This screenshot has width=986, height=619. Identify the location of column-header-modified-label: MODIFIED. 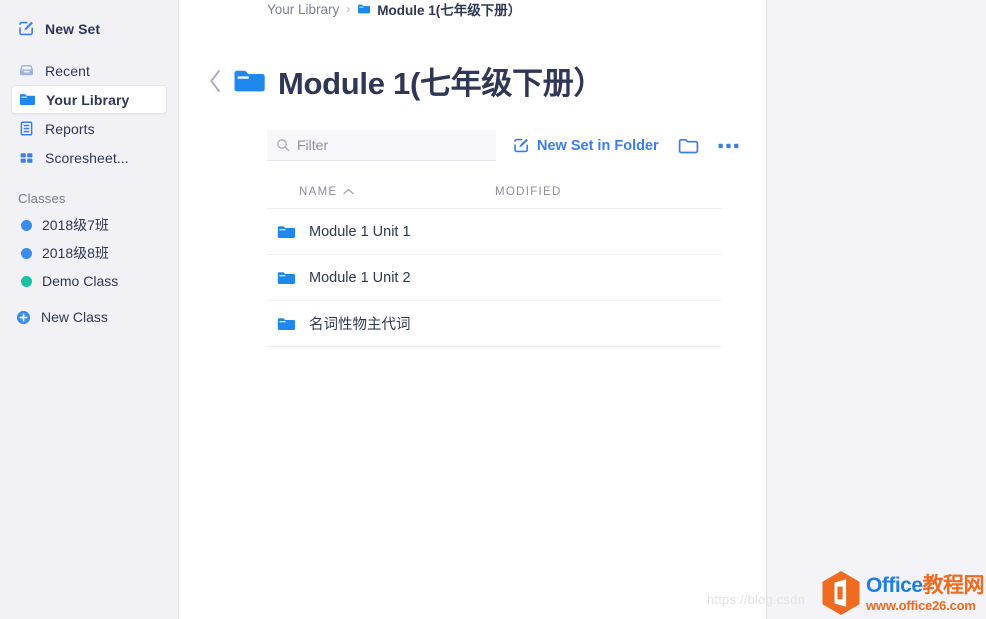
(528, 191).